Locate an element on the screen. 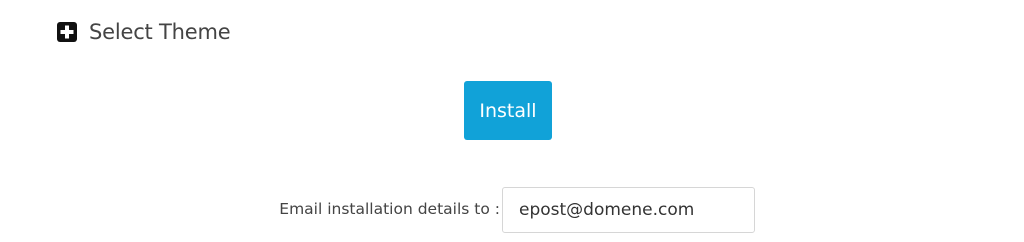  select-theme-toggle: Select Theme is located at coordinates (144, 32).